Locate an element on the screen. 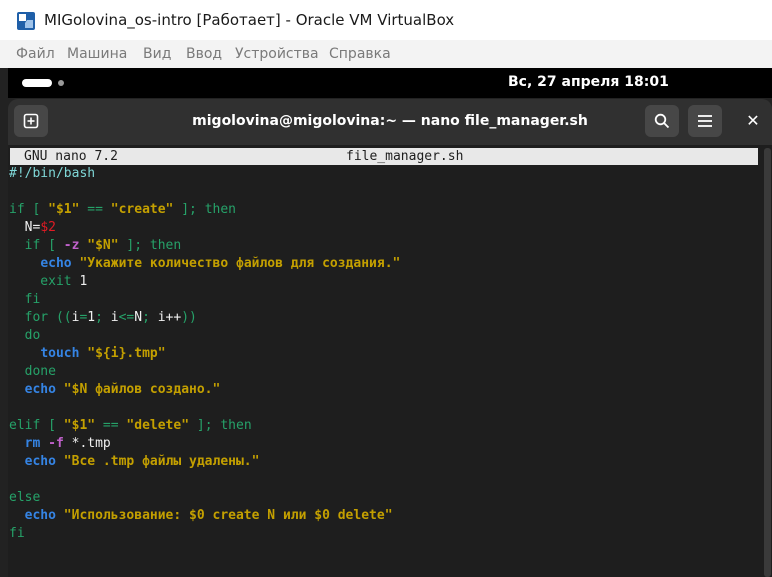 Image resolution: width=772 pixels, height=577 pixels. code-token: do is located at coordinates (25, 335).